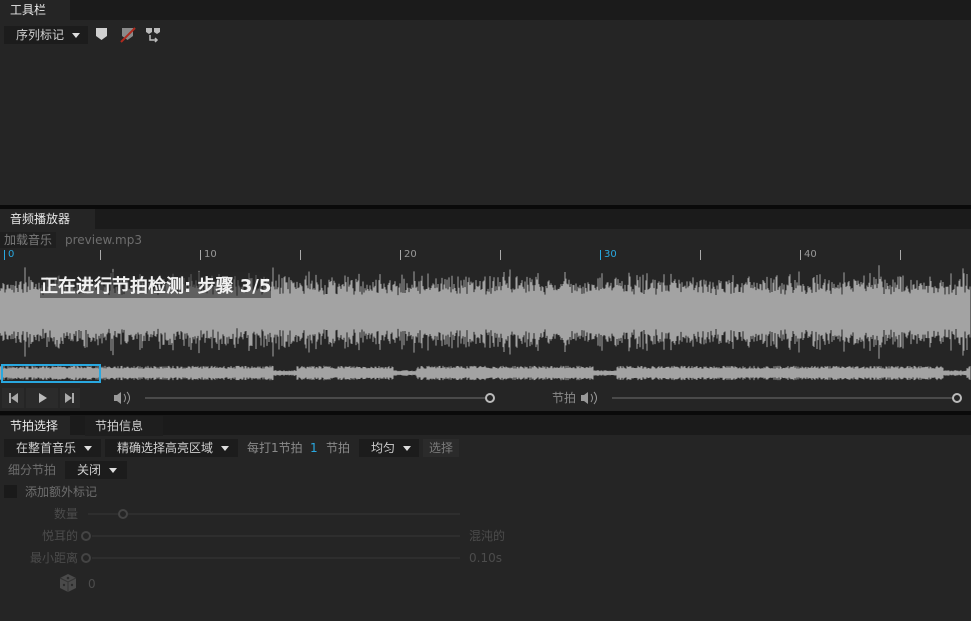 The width and height of the screenshot is (971, 621). What do you see at coordinates (153, 35) in the screenshot?
I see `merge-markers-icon` at bounding box center [153, 35].